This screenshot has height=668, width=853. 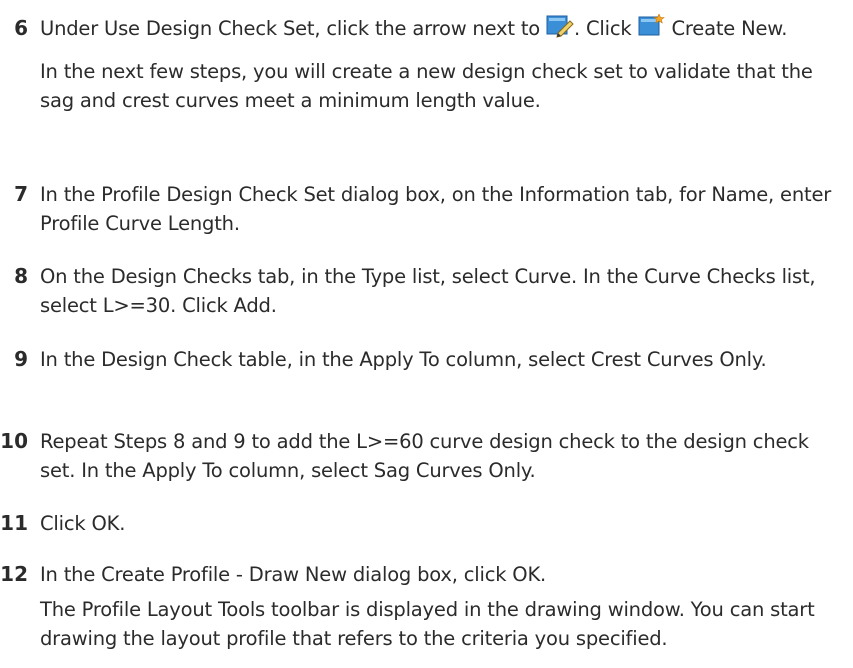 What do you see at coordinates (445, 523) in the screenshot?
I see `step-body: Click OK.` at bounding box center [445, 523].